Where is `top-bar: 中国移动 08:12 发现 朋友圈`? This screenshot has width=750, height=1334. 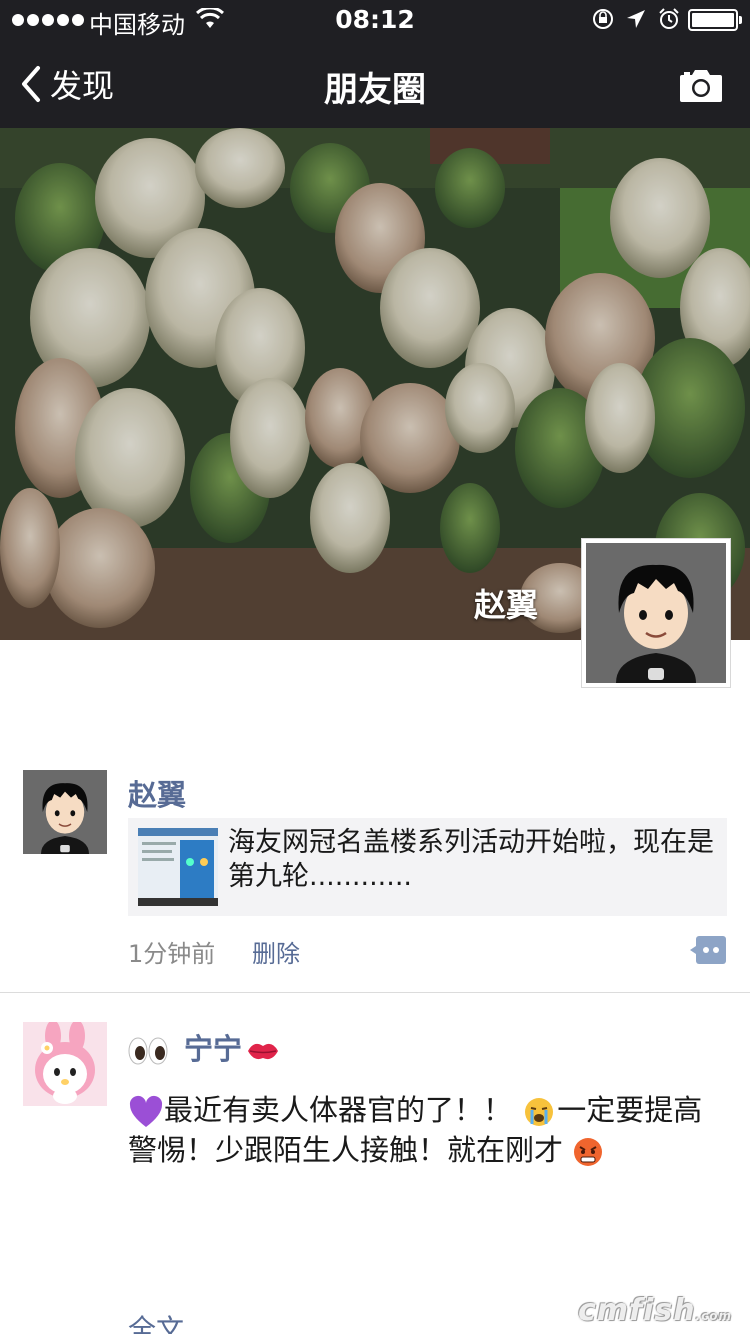
top-bar: 中国移动 08:12 发现 朋友圈 is located at coordinates (375, 64).